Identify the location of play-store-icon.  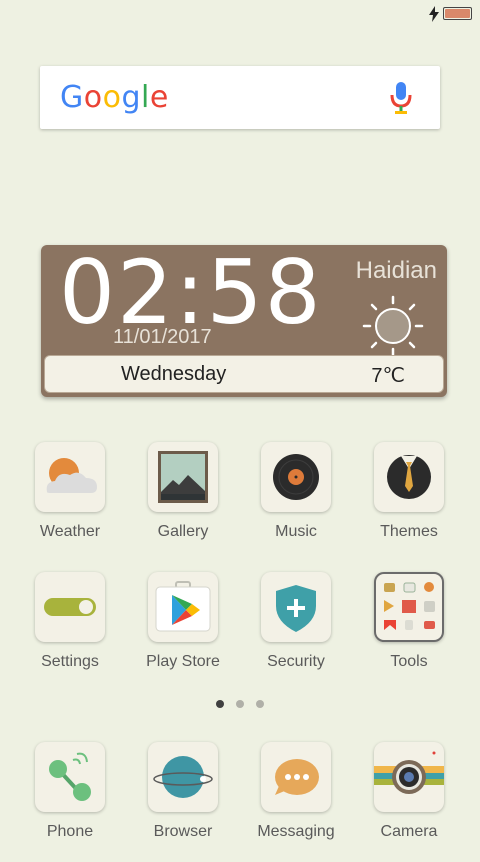
(183, 606).